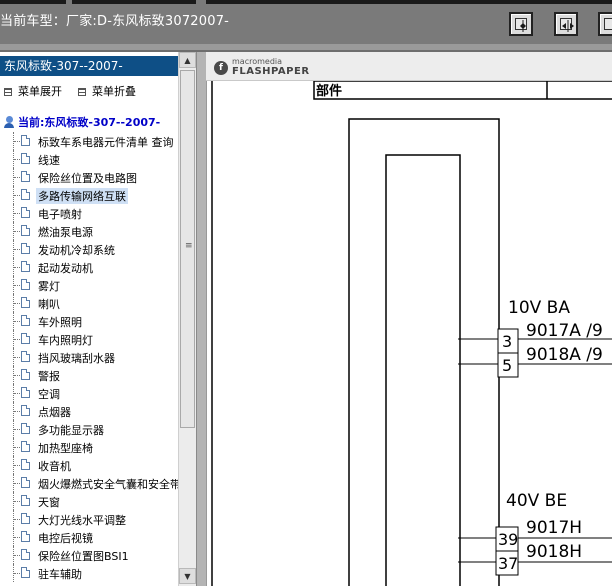 This screenshot has width=612, height=586. I want to click on tree-item-label: 车内照明灯, so click(65, 340).